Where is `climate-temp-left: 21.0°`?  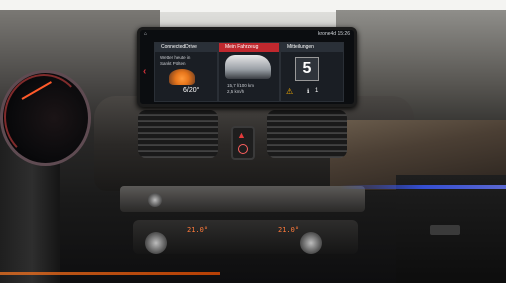 climate-temp-left: 21.0° is located at coordinates (198, 230).